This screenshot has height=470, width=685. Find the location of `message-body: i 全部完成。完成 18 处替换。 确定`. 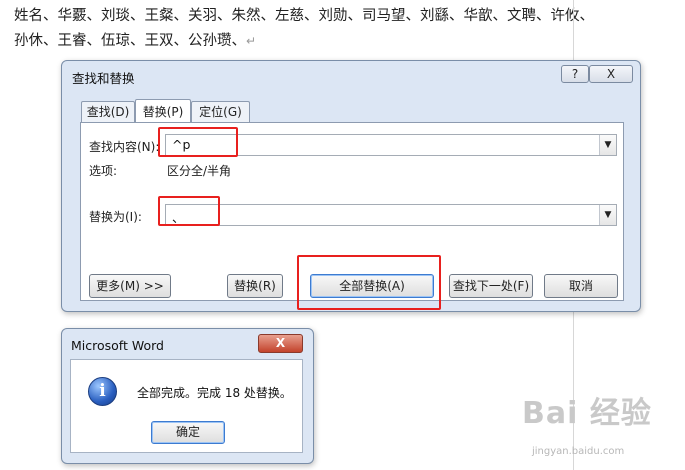

message-body: i 全部完成。完成 18 处替换。 确定 is located at coordinates (186, 406).